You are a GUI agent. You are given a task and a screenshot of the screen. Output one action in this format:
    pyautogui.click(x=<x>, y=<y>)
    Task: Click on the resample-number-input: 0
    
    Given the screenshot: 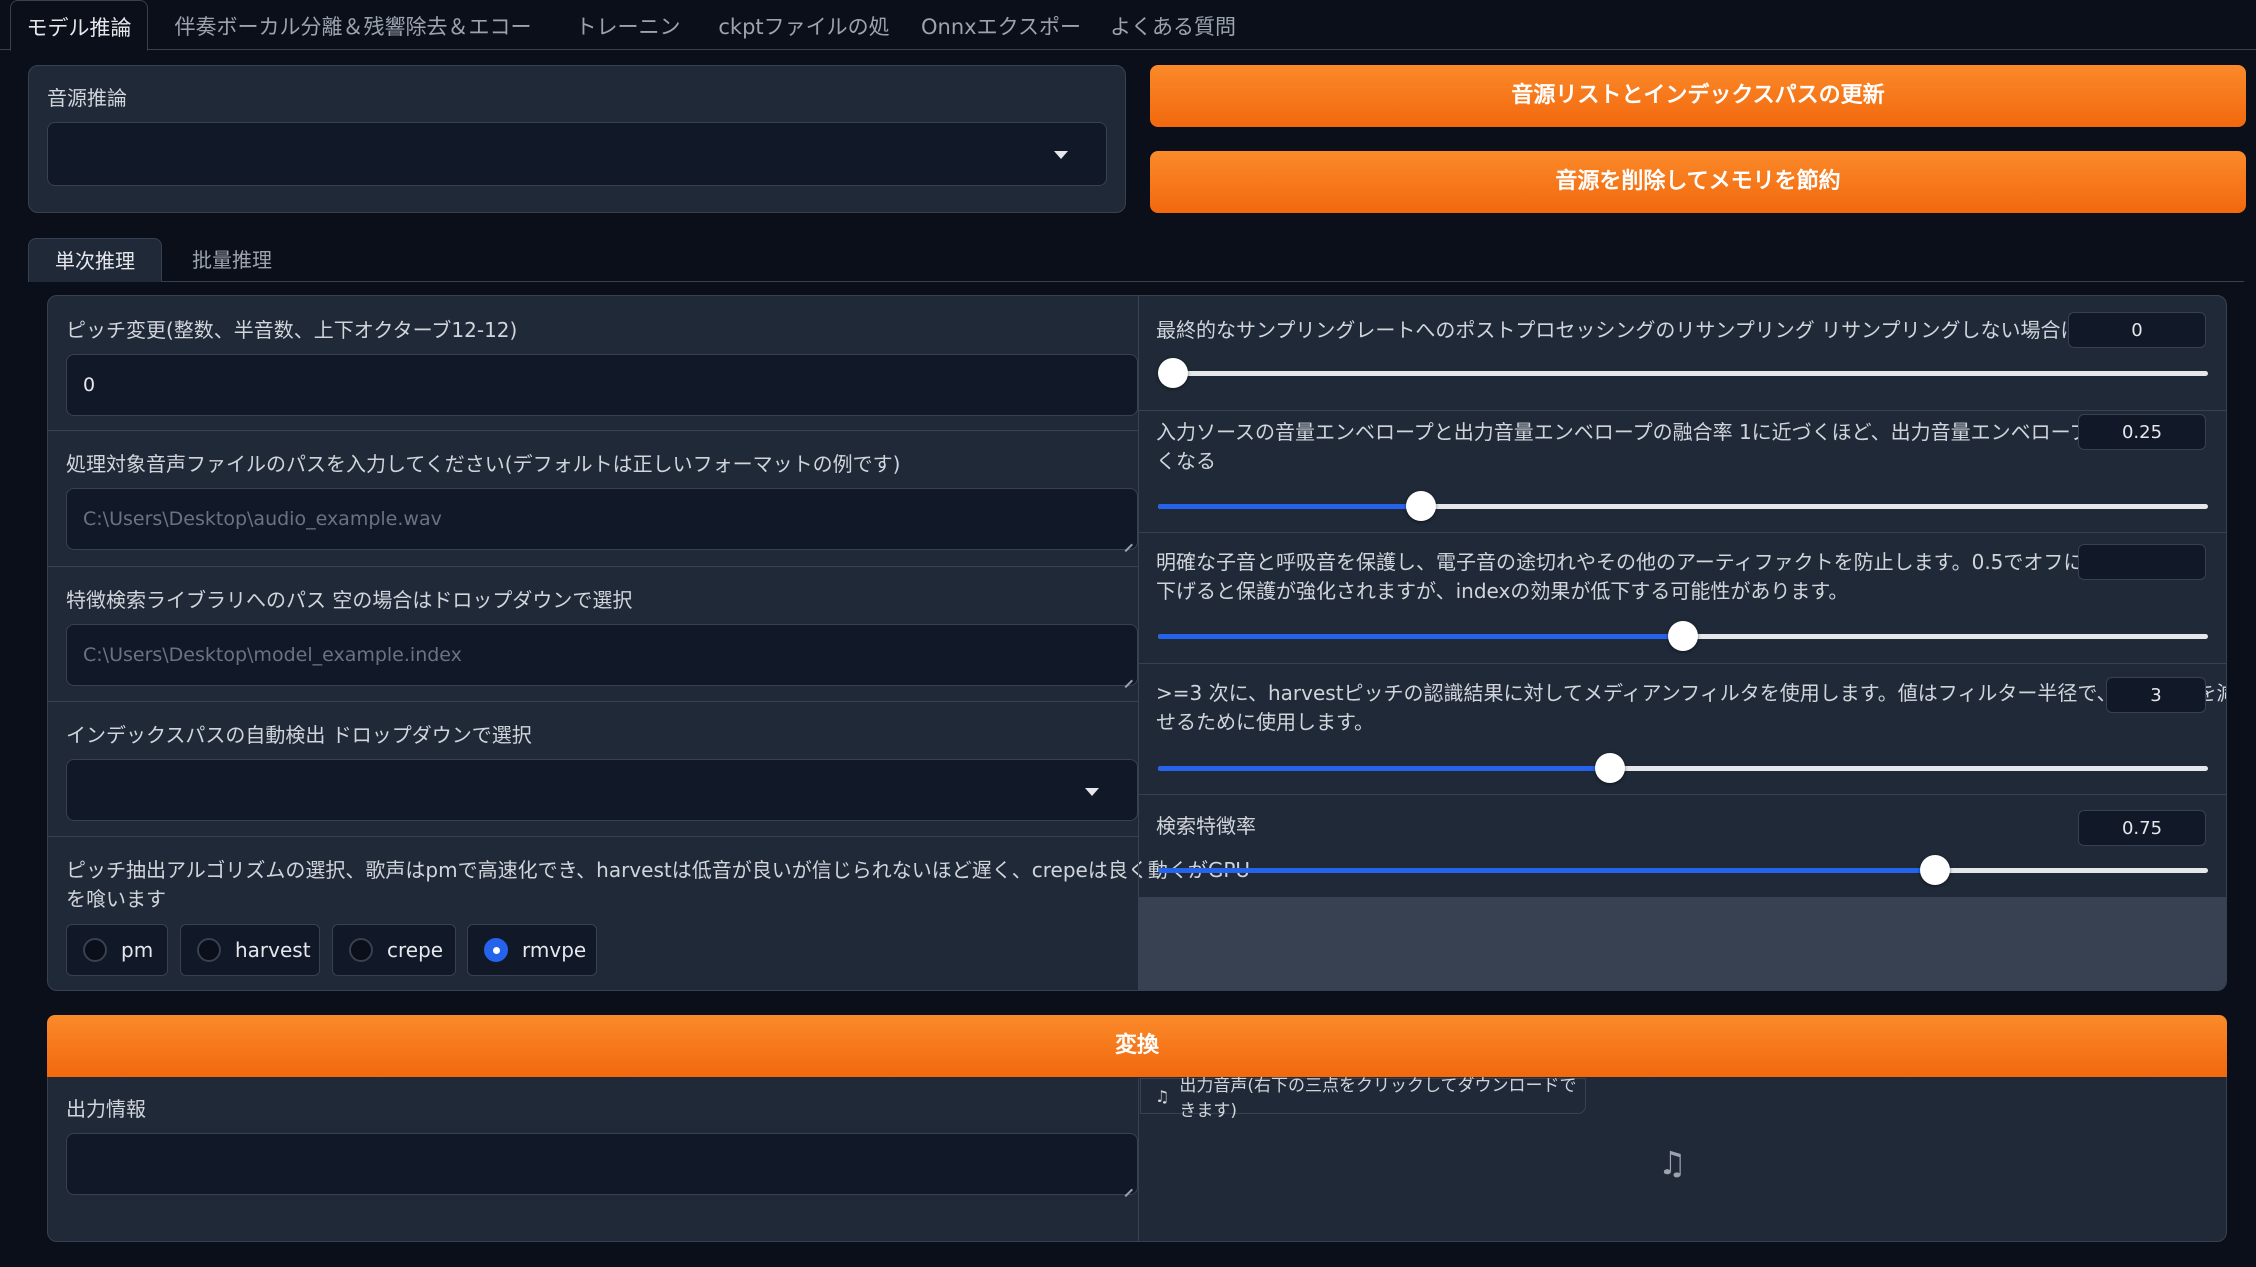 What is the action you would take?
    pyautogui.click(x=2137, y=330)
    